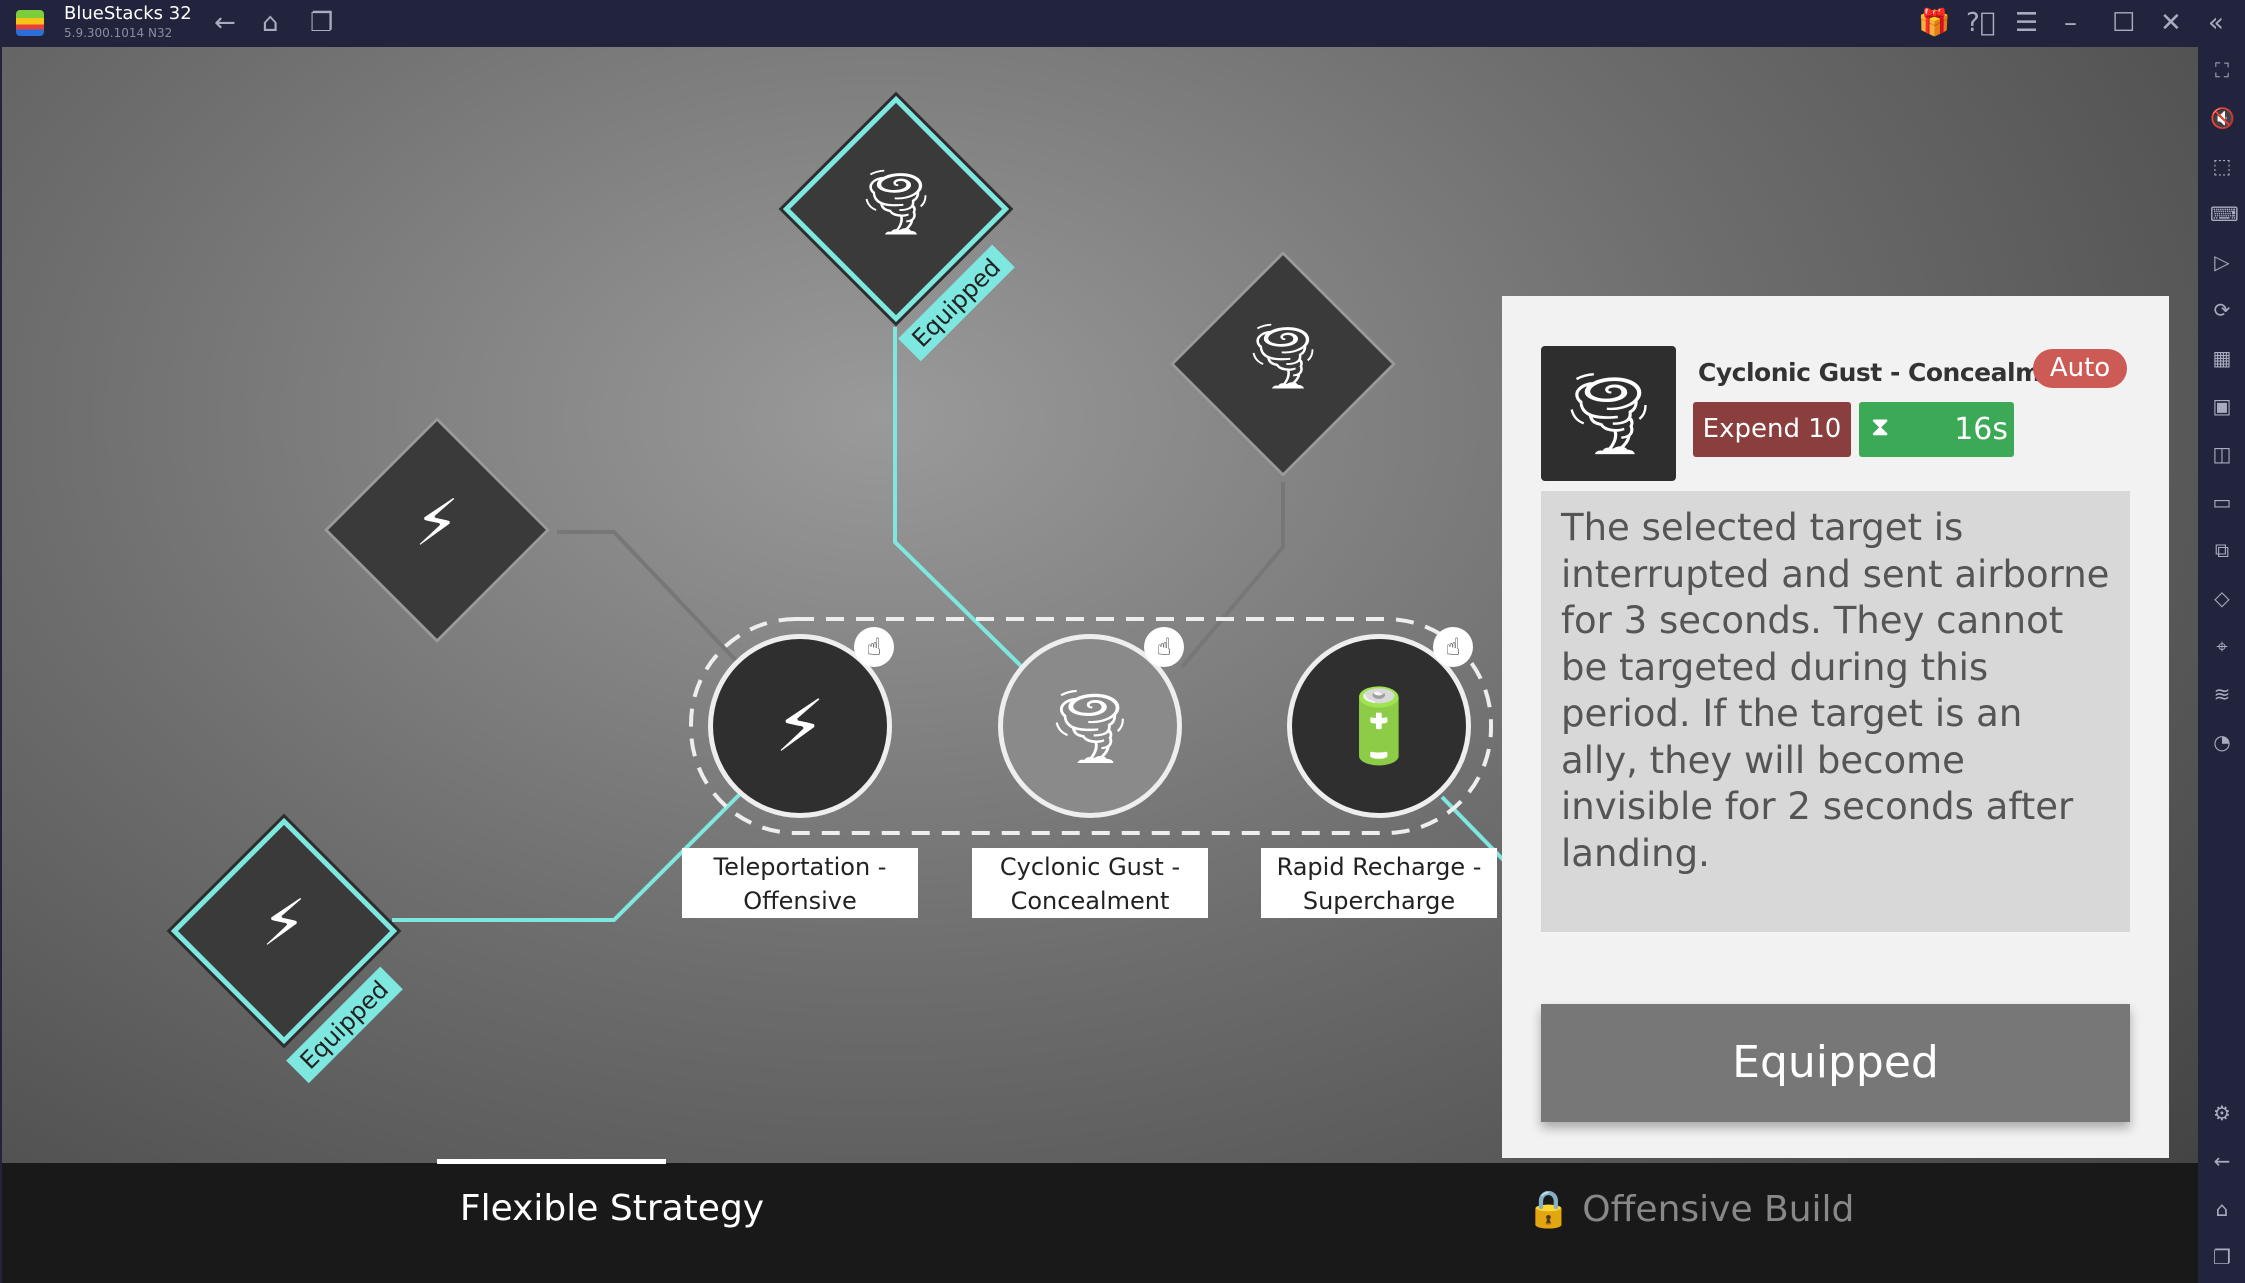  What do you see at coordinates (551, 1161) in the screenshot?
I see `tab-active-indicator` at bounding box center [551, 1161].